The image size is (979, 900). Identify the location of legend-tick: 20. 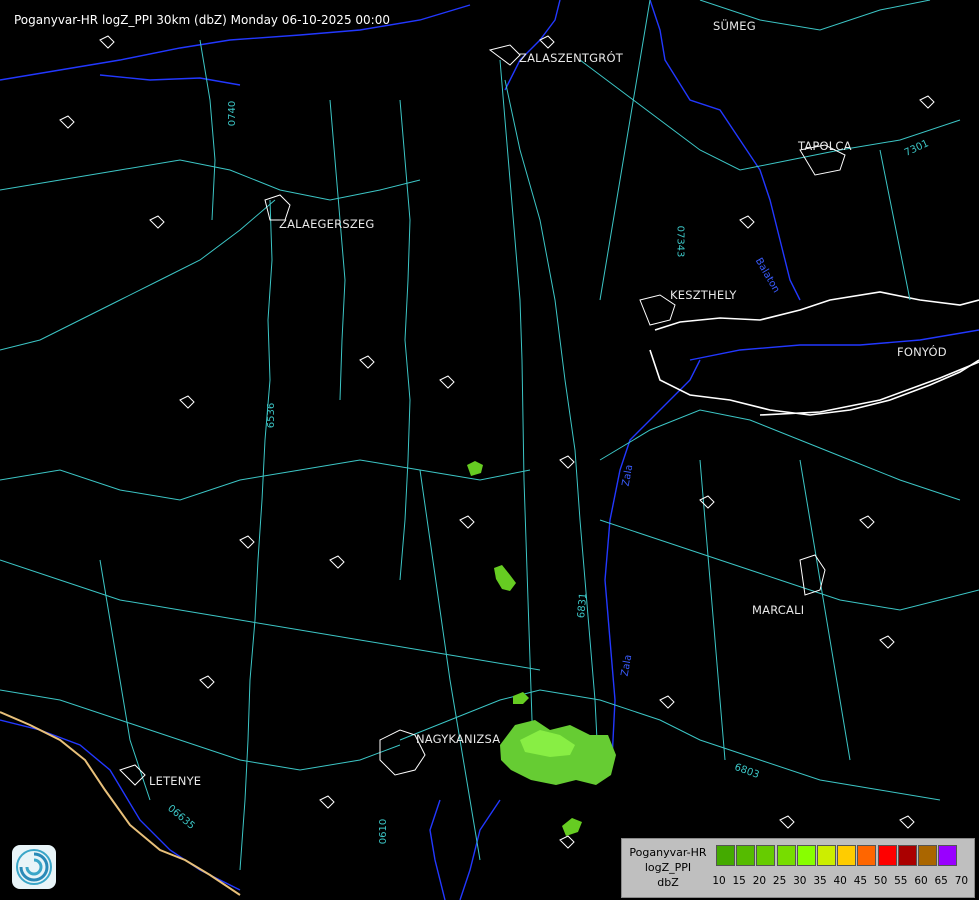
(759, 881).